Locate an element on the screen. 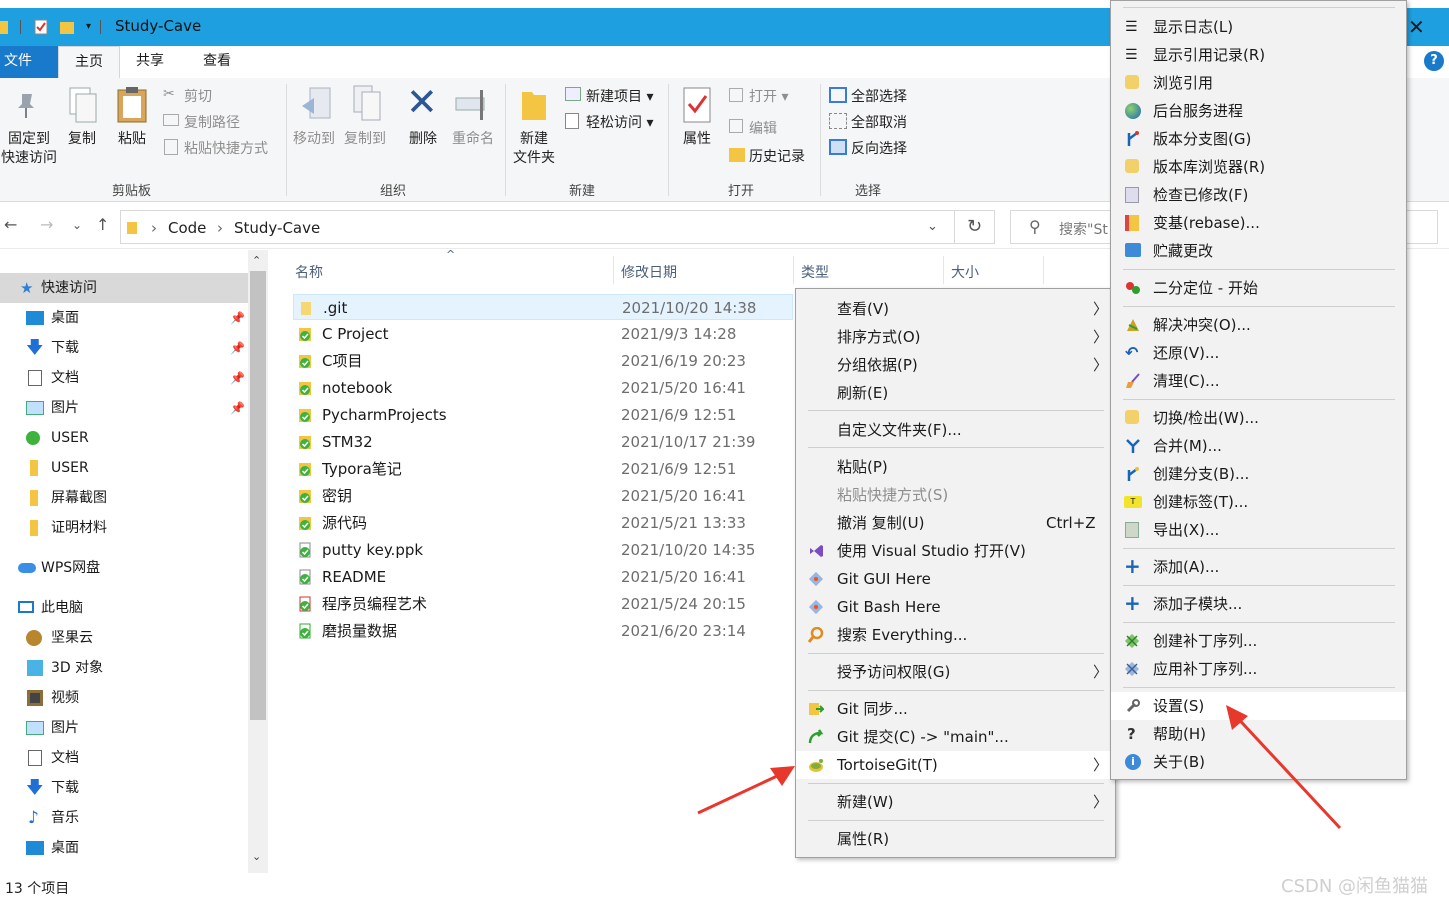 Image resolution: width=1449 pixels, height=901 pixels. nav-this-pc: 此电脑 is located at coordinates (124, 608).